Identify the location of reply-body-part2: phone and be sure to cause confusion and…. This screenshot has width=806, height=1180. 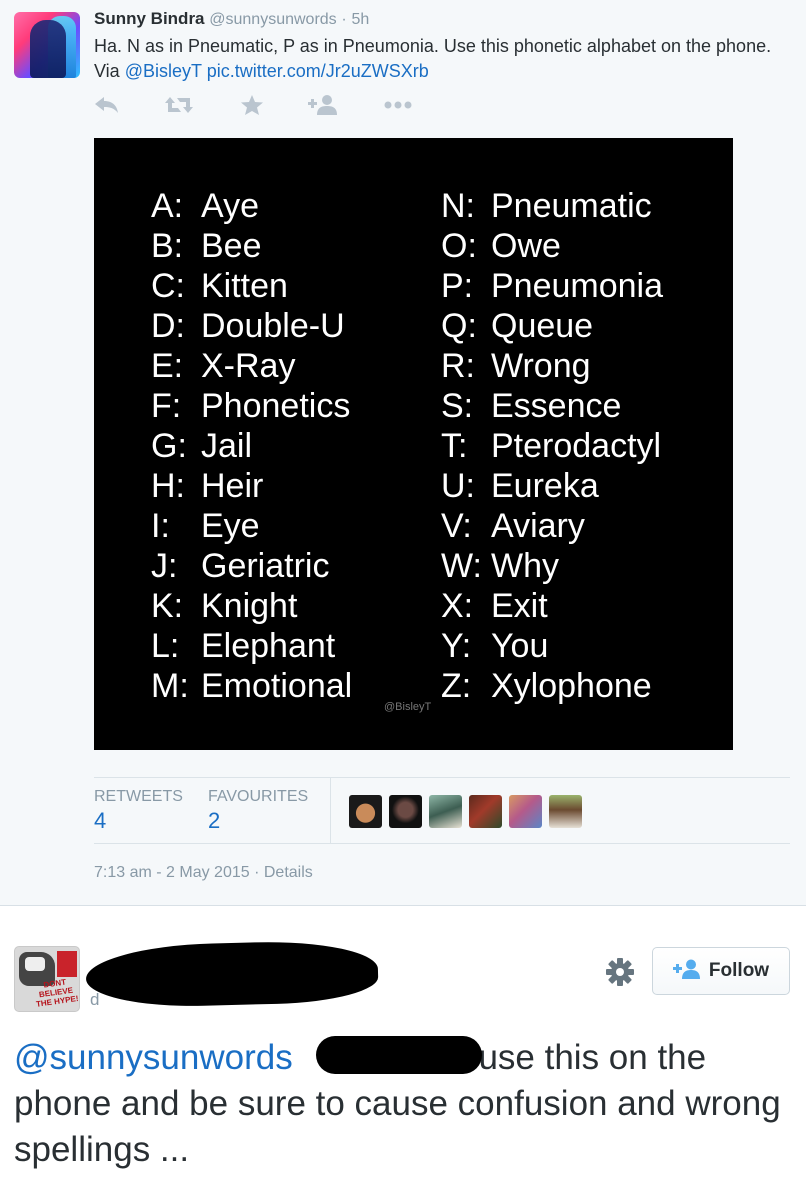
(397, 1126).